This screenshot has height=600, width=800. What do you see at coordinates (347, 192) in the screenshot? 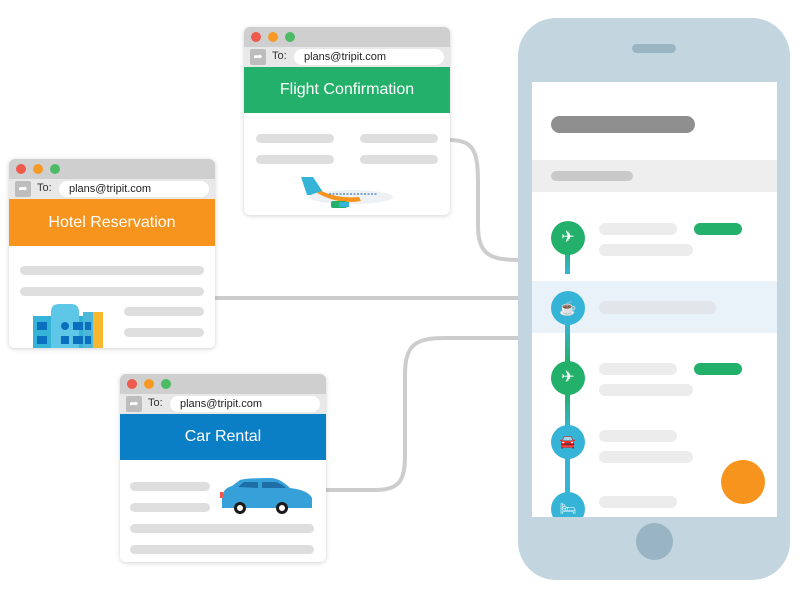
I see `airplane-icon` at bounding box center [347, 192].